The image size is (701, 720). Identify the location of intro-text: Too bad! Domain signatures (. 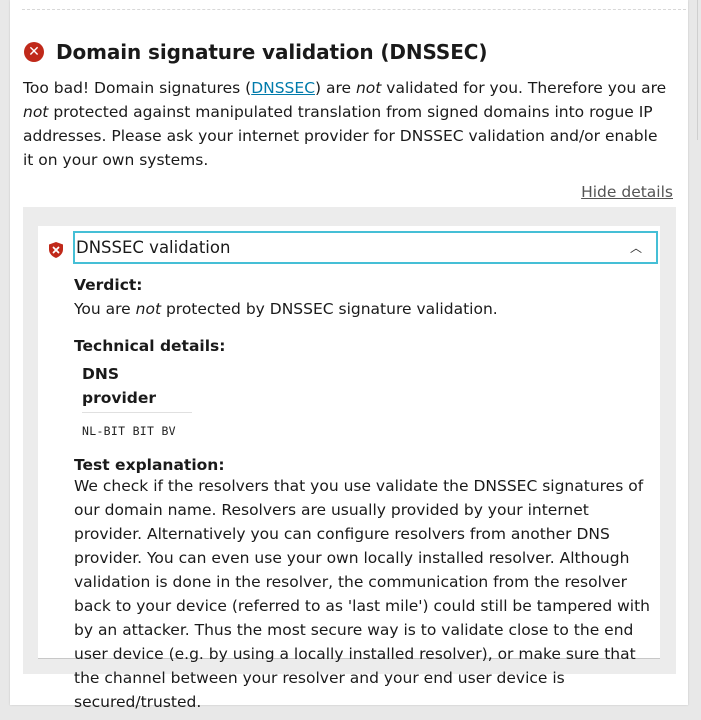
(137, 88).